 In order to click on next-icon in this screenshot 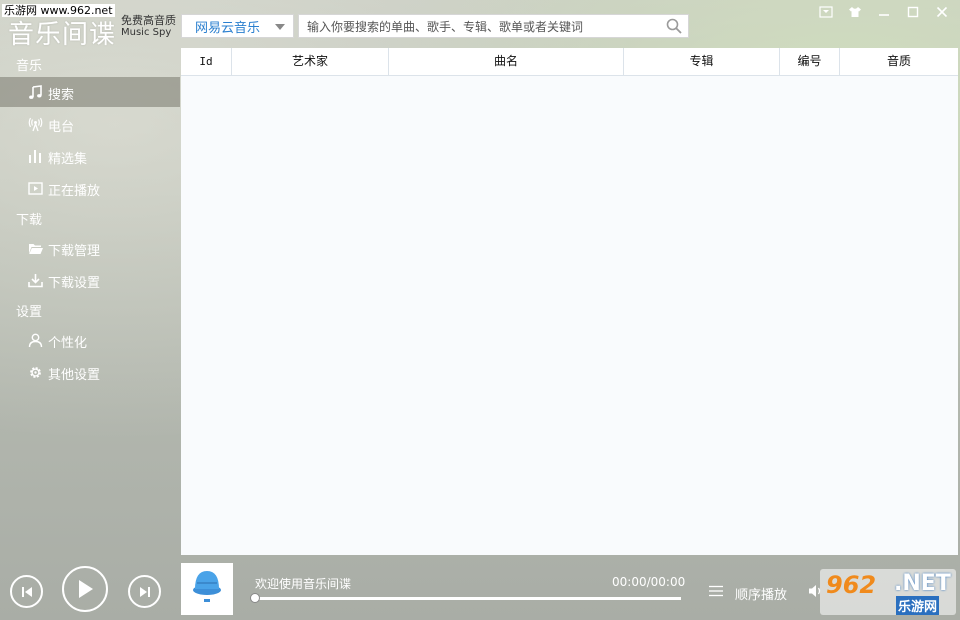, I will do `click(144, 591)`.